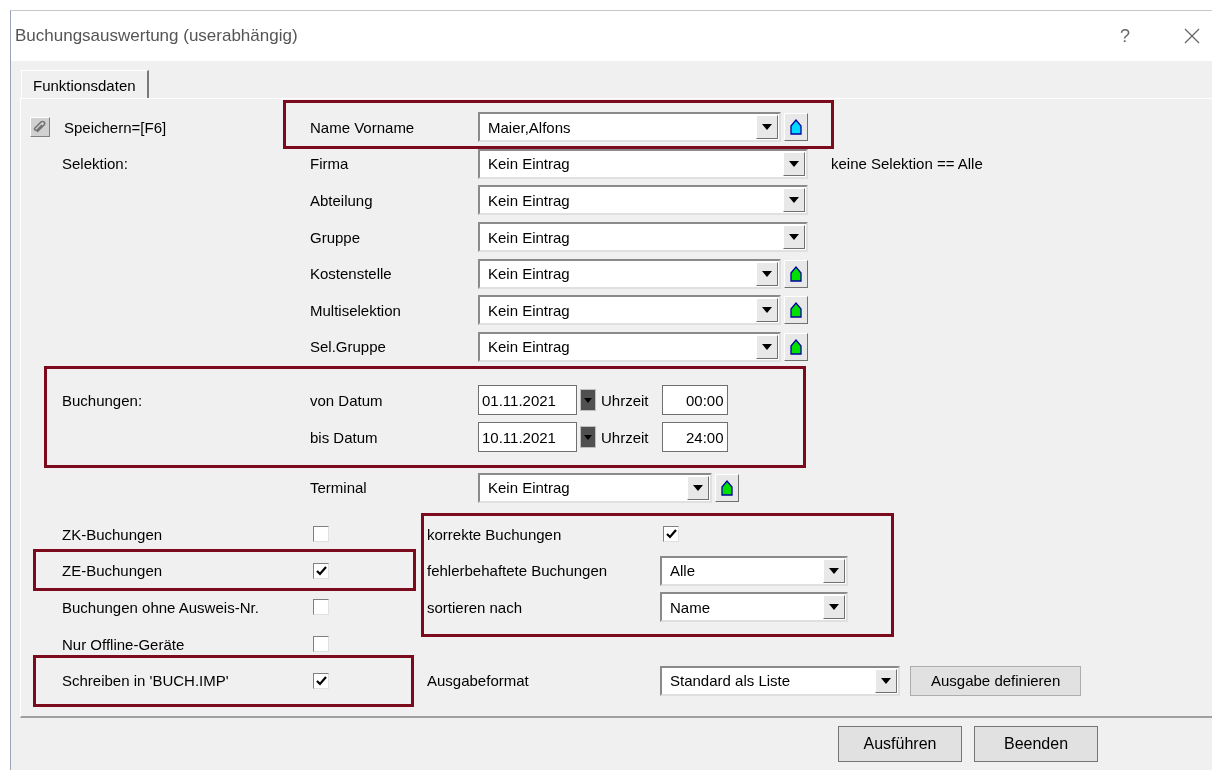 Image resolution: width=1212 pixels, height=770 pixels. What do you see at coordinates (907, 164) in the screenshot?
I see `hint-text: keine Selektion == Alle` at bounding box center [907, 164].